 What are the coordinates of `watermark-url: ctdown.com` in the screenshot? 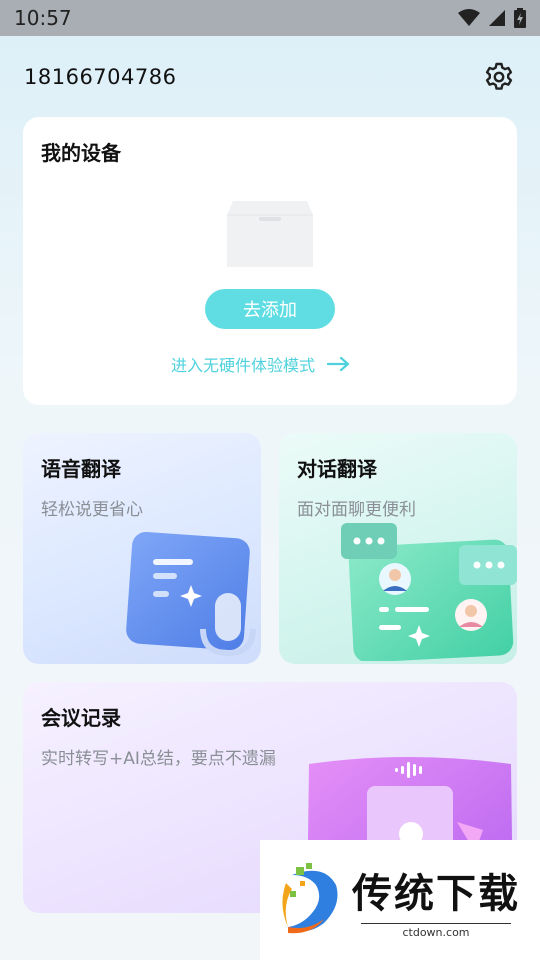 It's located at (436, 931).